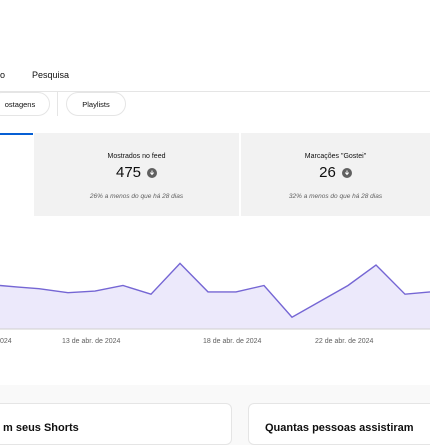  Describe the element at coordinates (41, 428) in the screenshot. I see `shorts-card-title: m seus Shorts` at that location.